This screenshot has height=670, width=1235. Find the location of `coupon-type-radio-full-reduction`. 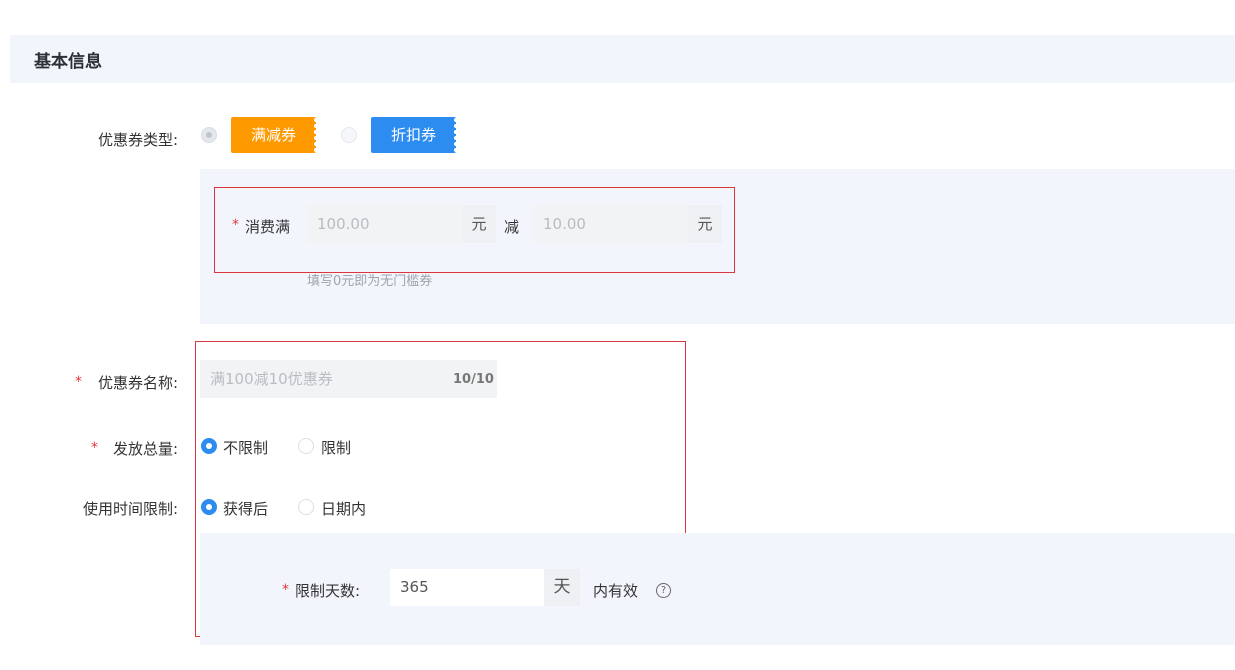

coupon-type-radio-full-reduction is located at coordinates (209, 135).